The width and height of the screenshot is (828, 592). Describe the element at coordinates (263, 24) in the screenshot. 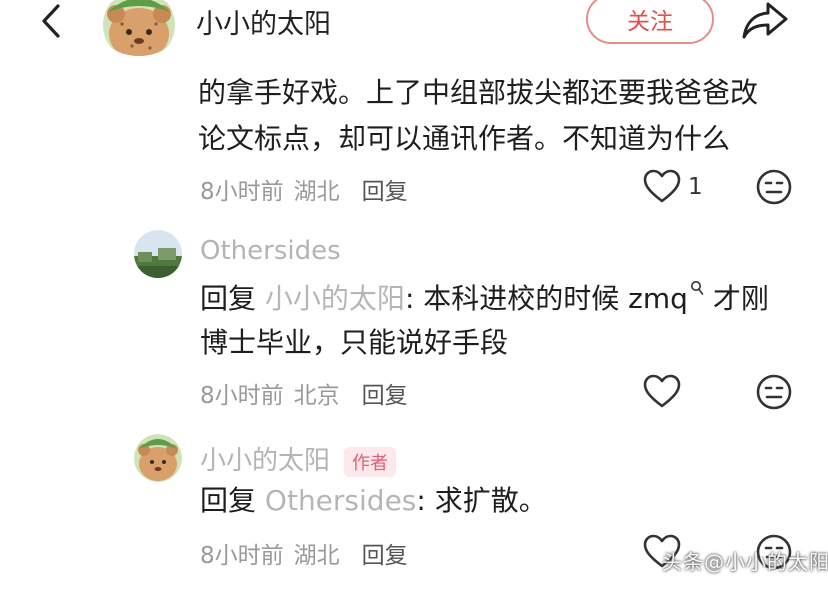

I see `page-title: 小小的太阳` at that location.